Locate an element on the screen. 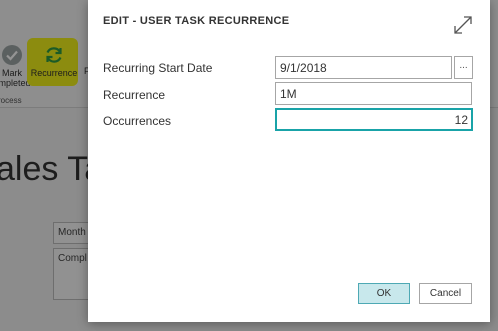 This screenshot has width=498, height=331. expand-icon is located at coordinates (463, 25).